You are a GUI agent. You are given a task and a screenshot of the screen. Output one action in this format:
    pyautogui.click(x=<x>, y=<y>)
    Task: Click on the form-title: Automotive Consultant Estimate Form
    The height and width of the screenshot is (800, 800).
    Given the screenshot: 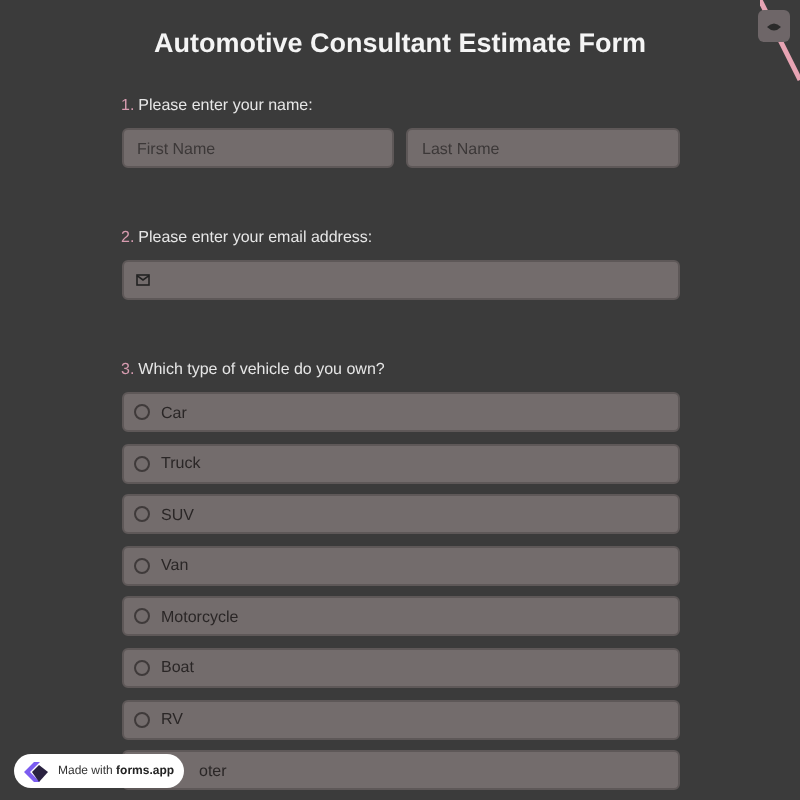 What is the action you would take?
    pyautogui.click(x=400, y=44)
    